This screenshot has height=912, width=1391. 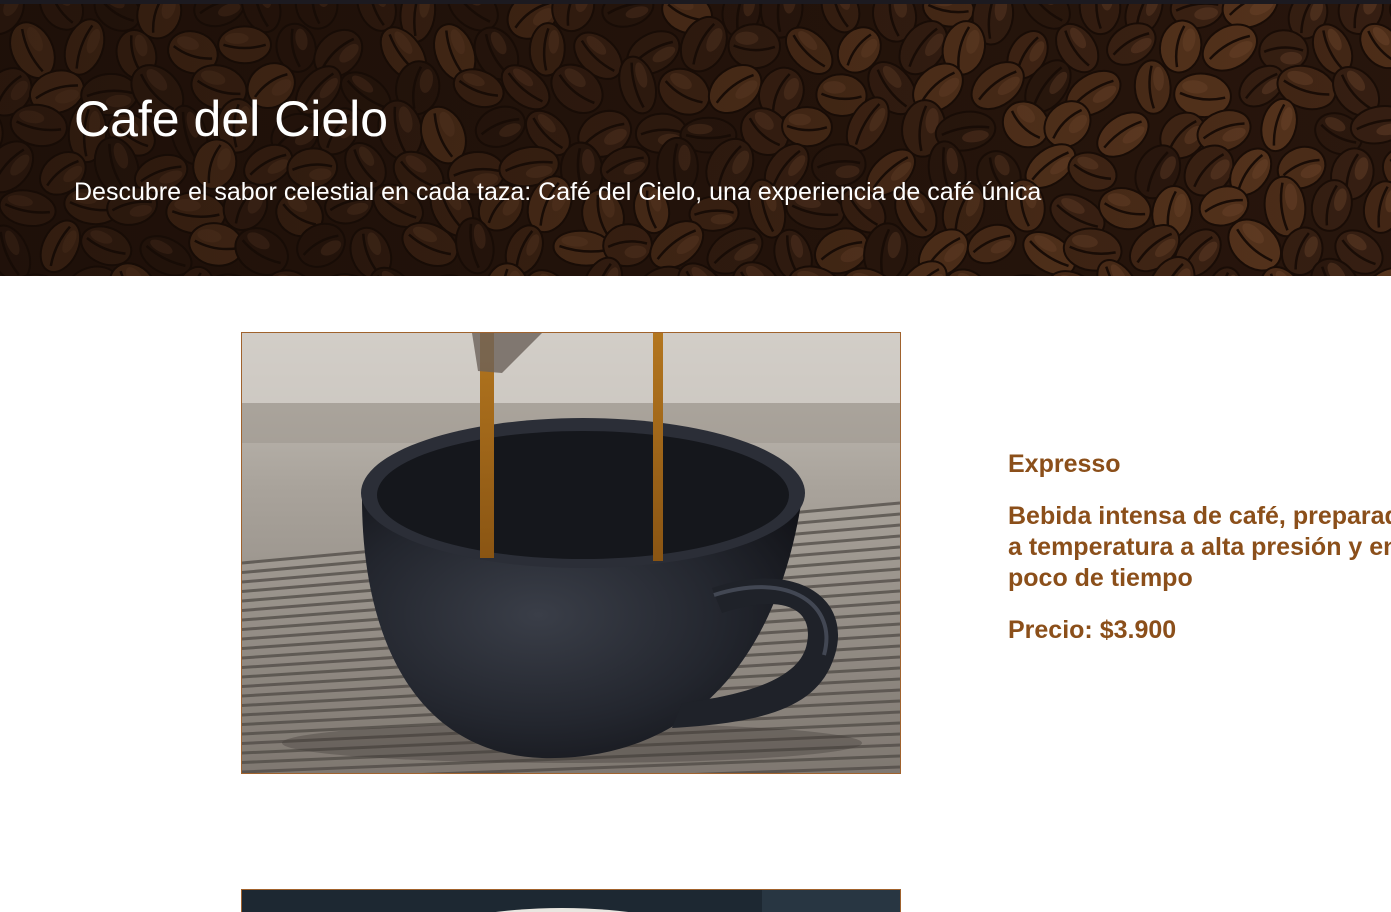 I want to click on product-price: Precio: $3.900, so click(x=1092, y=630).